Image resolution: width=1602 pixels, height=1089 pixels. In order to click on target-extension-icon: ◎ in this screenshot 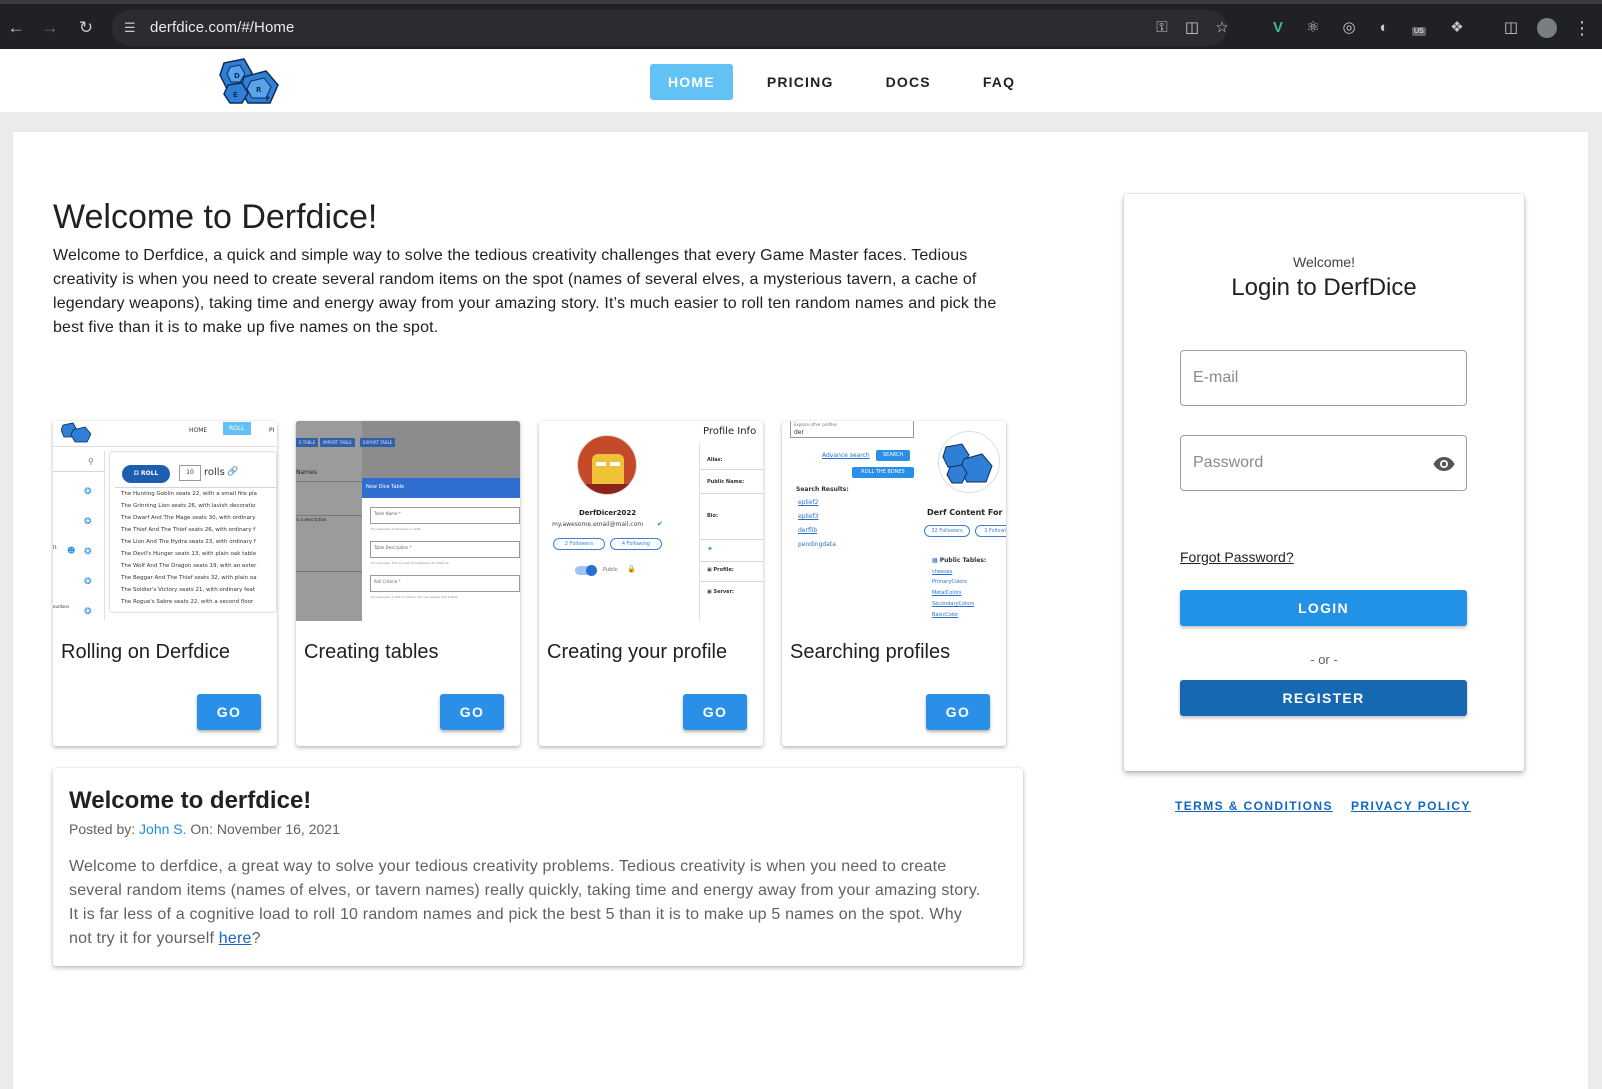, I will do `click(1349, 28)`.